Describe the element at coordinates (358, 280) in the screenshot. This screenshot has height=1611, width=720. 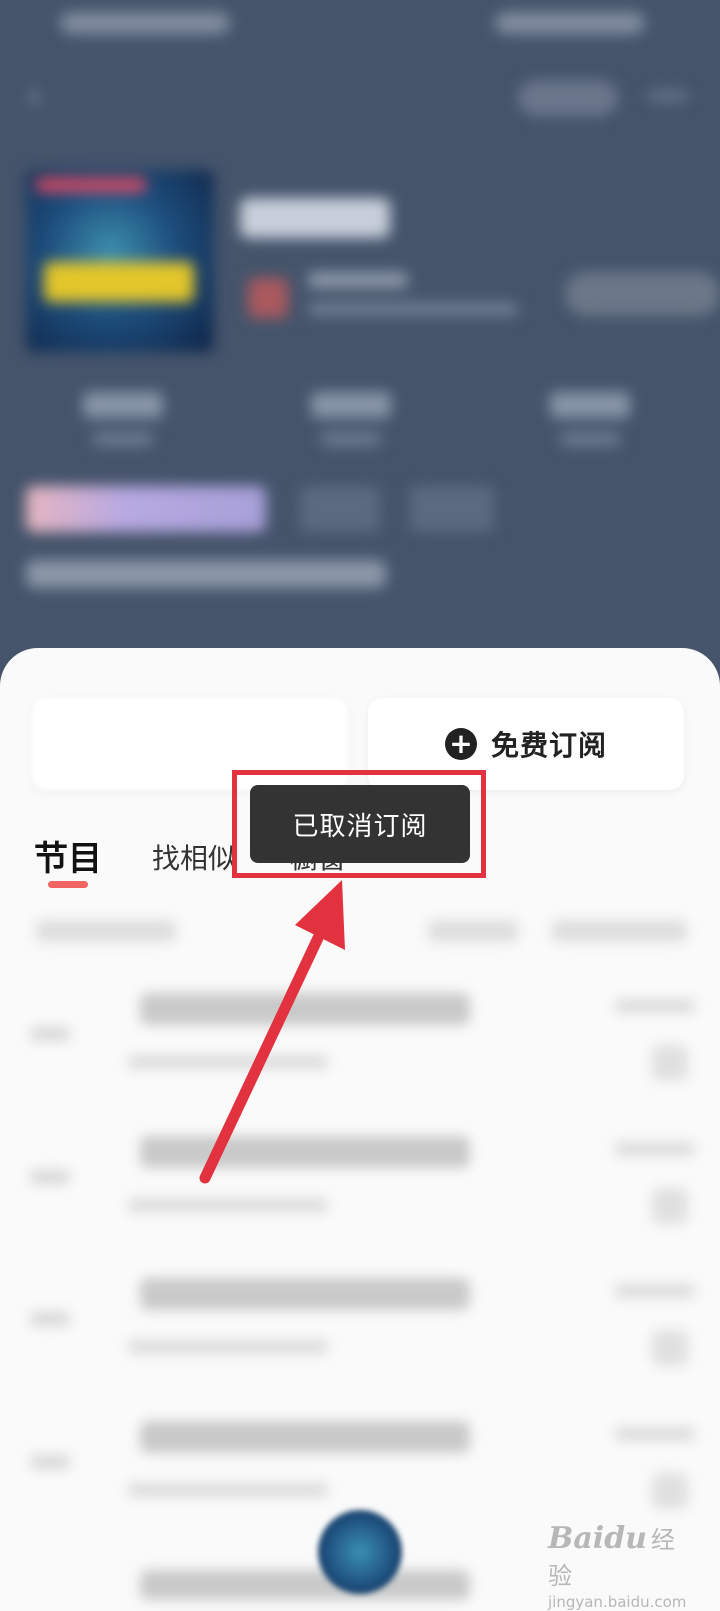
I see `author-name-placeholder` at that location.